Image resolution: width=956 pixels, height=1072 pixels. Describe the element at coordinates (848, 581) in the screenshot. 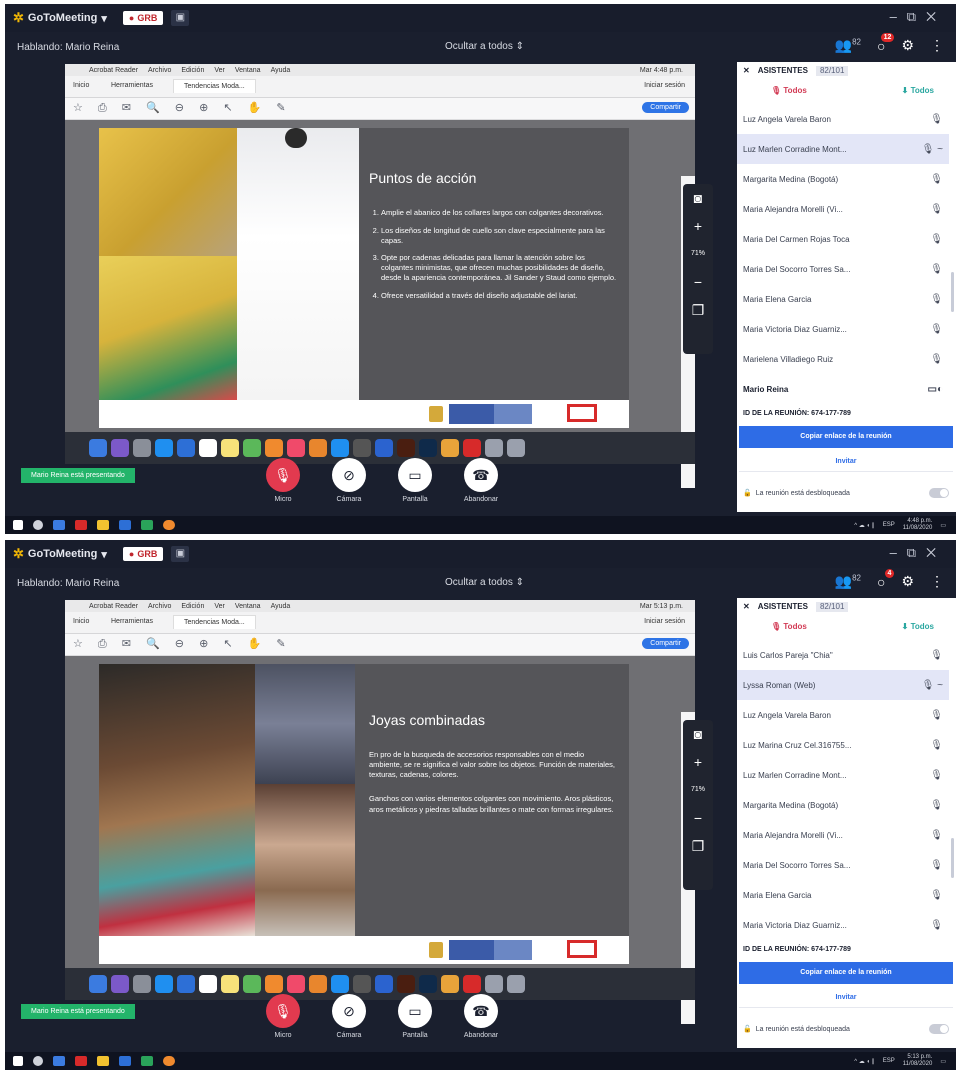

I see `attendees-toggle: 👥82` at that location.